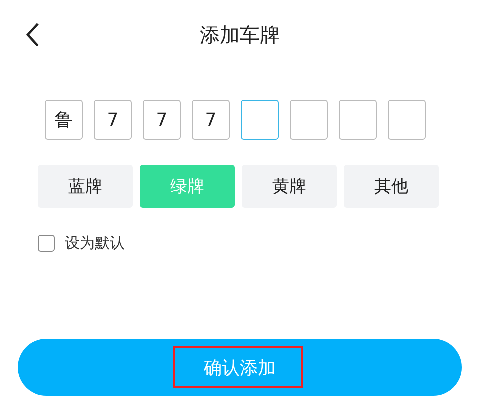  What do you see at coordinates (46, 243) in the screenshot?
I see `checkbox` at bounding box center [46, 243].